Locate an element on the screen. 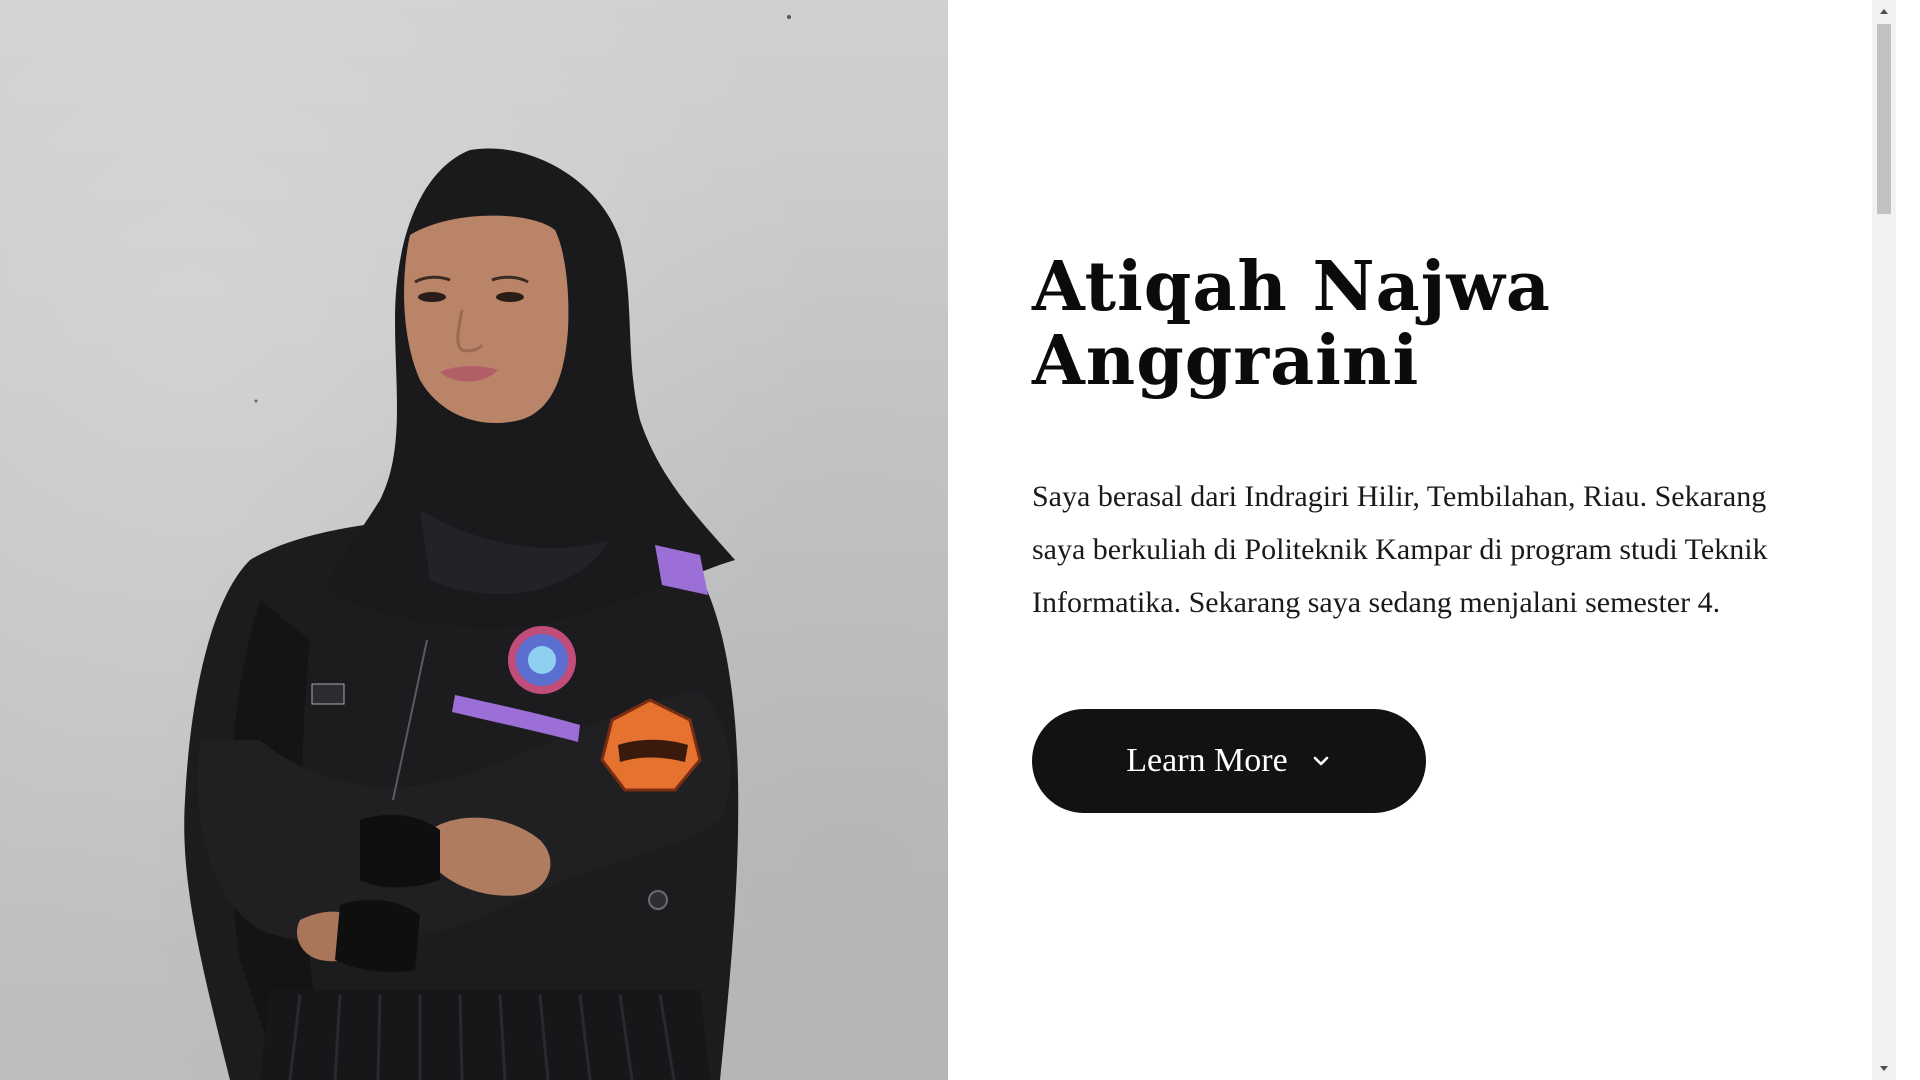 This screenshot has height=1080, width=1920. scroll-down-arrow-icon is located at coordinates (1884, 1069).